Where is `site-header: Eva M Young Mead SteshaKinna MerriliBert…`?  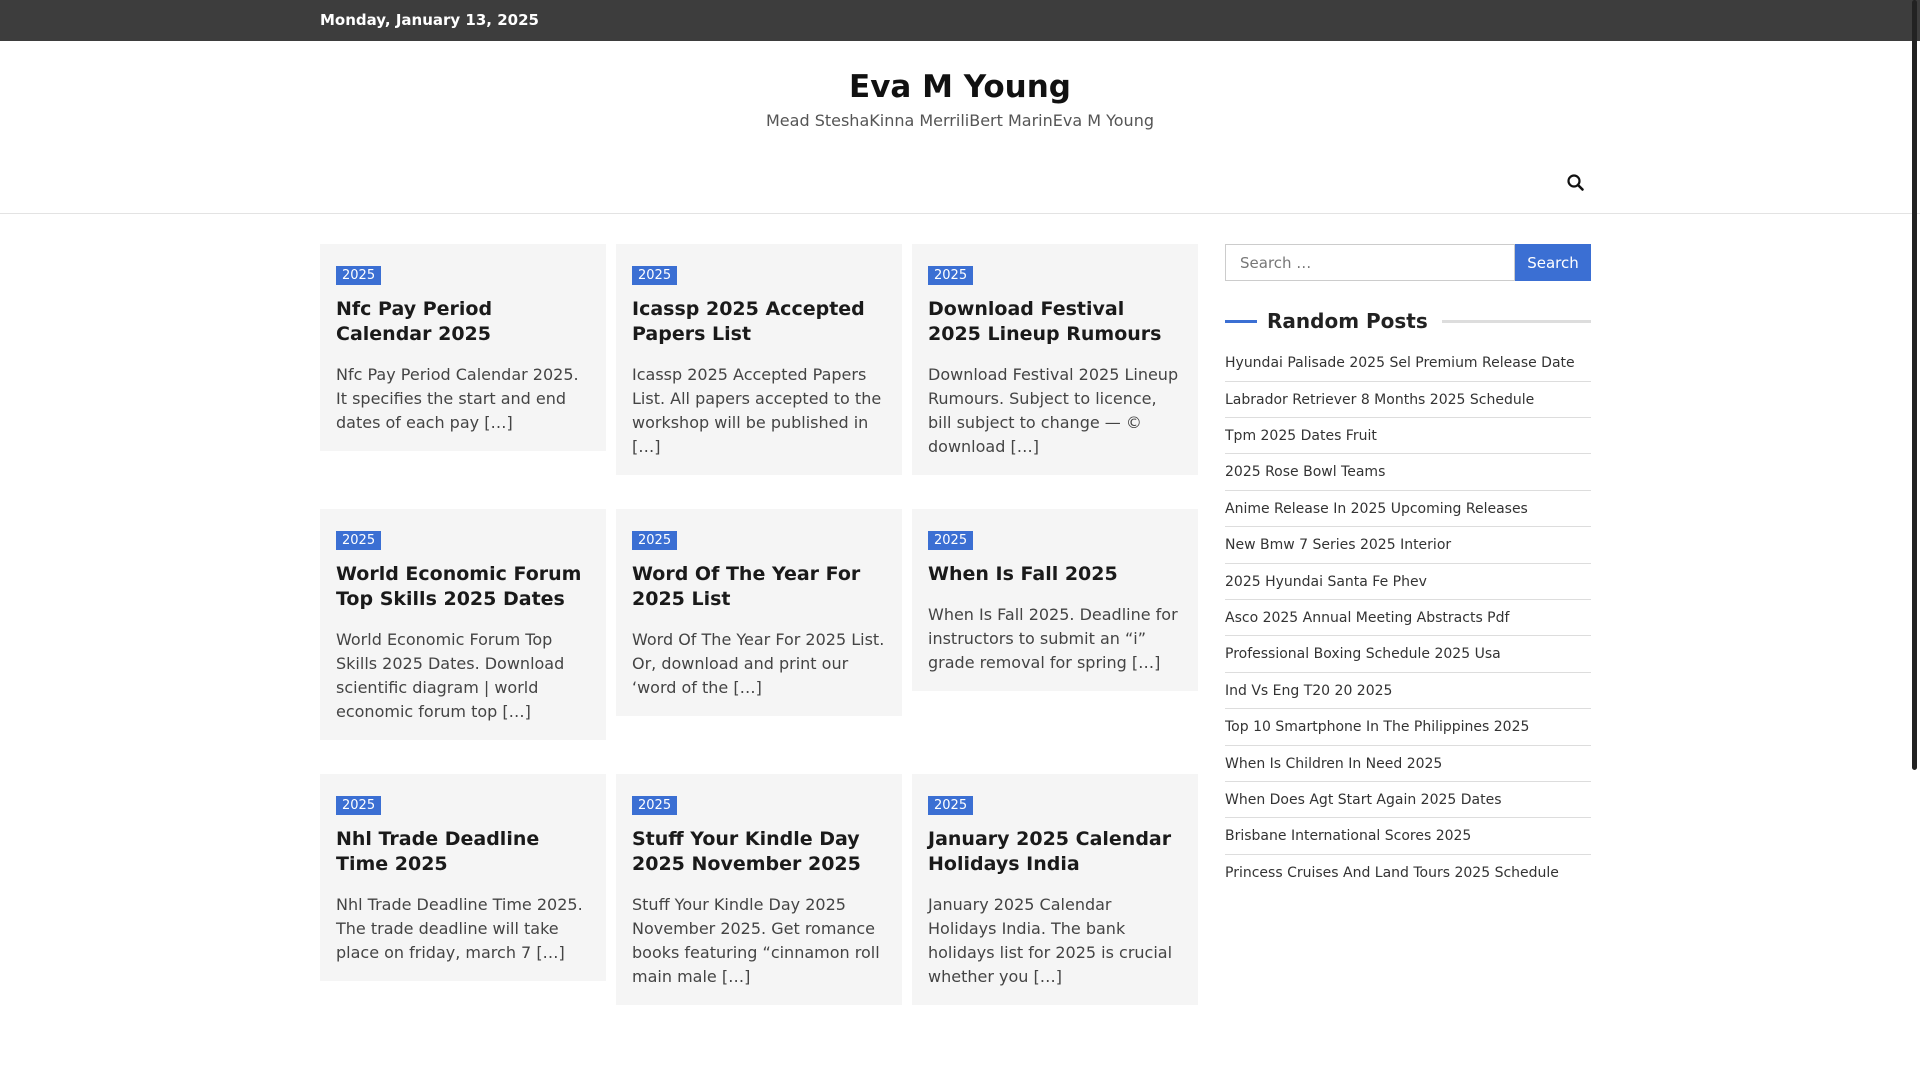 site-header: Eva M Young Mead SteshaKinna MerriliBert… is located at coordinates (960, 85).